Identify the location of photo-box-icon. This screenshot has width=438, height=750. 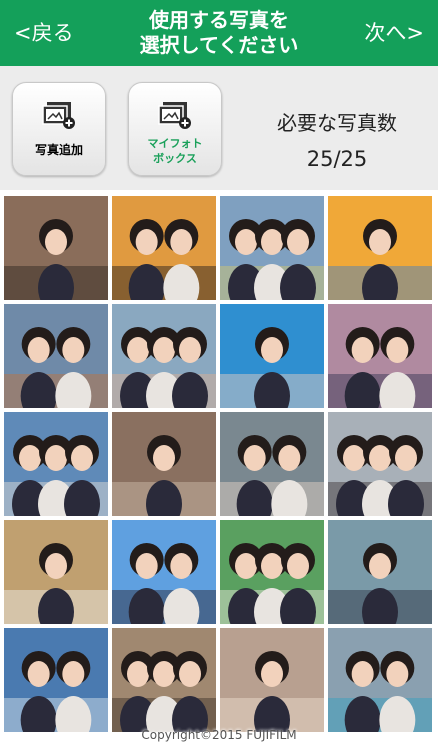
(174, 115).